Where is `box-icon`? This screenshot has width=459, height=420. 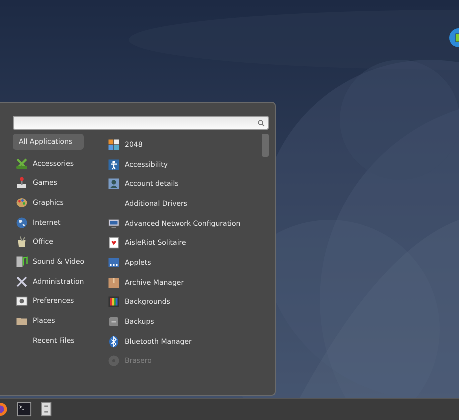
box-icon is located at coordinates (114, 282).